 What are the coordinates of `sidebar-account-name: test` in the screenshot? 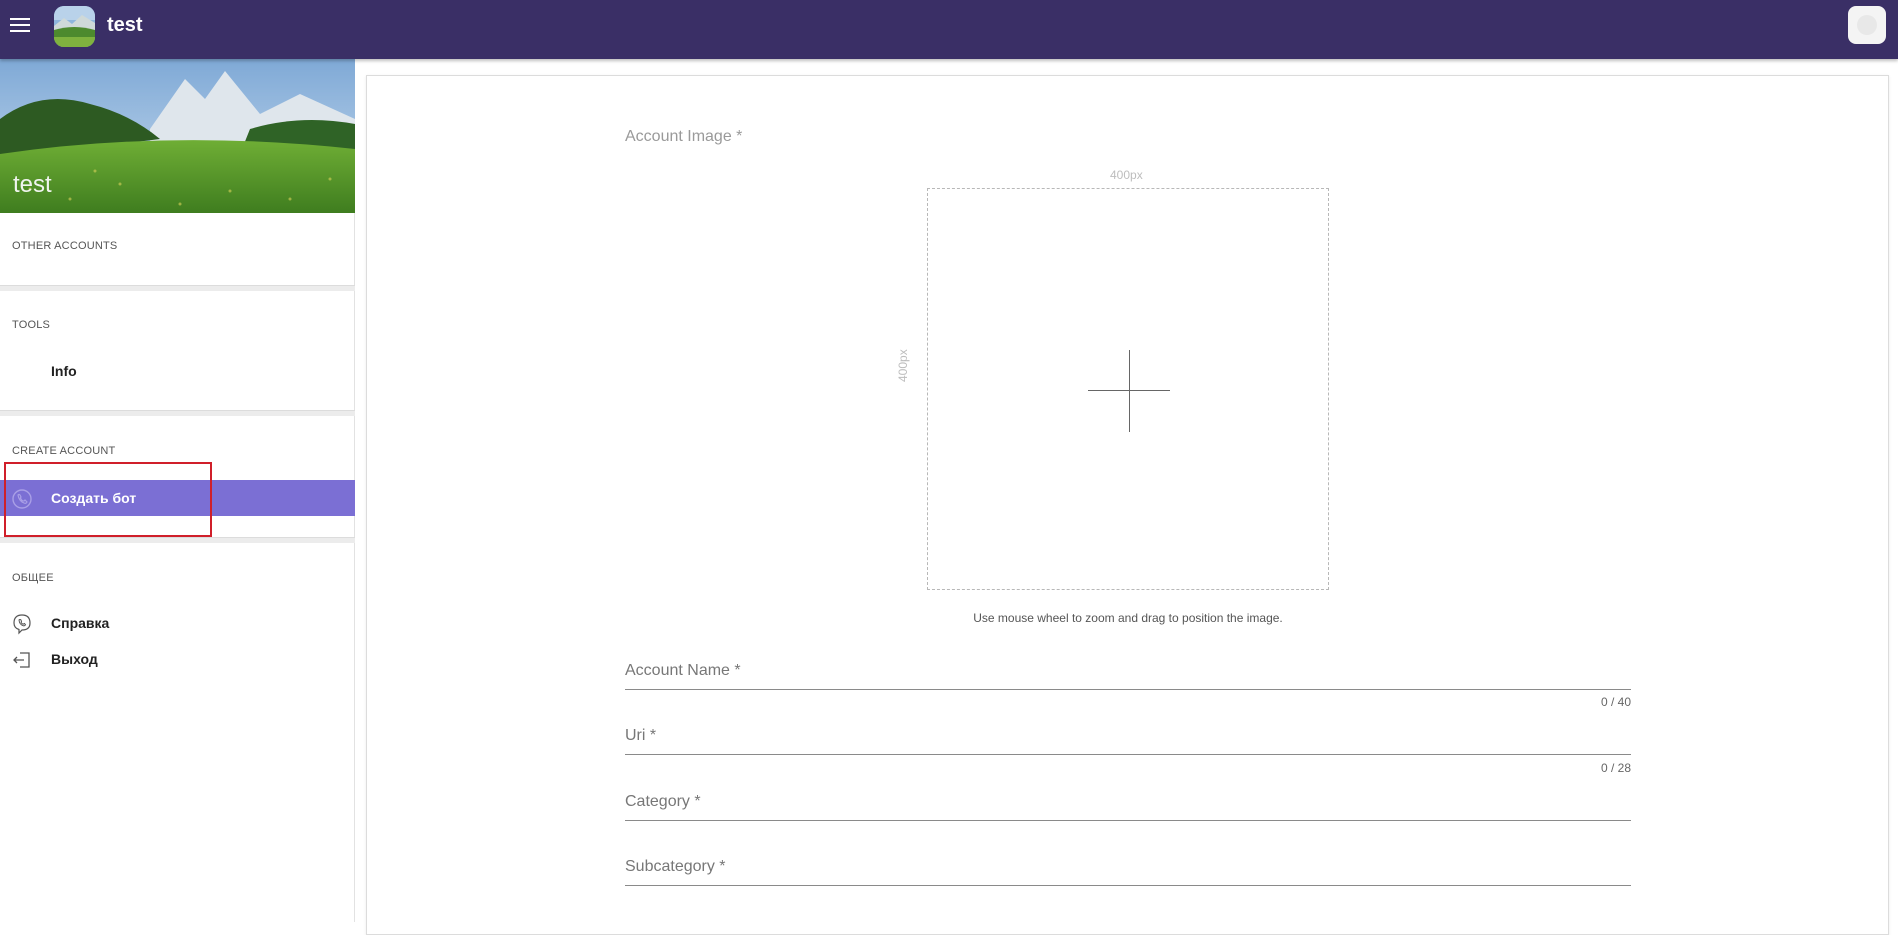 It's located at (32, 184).